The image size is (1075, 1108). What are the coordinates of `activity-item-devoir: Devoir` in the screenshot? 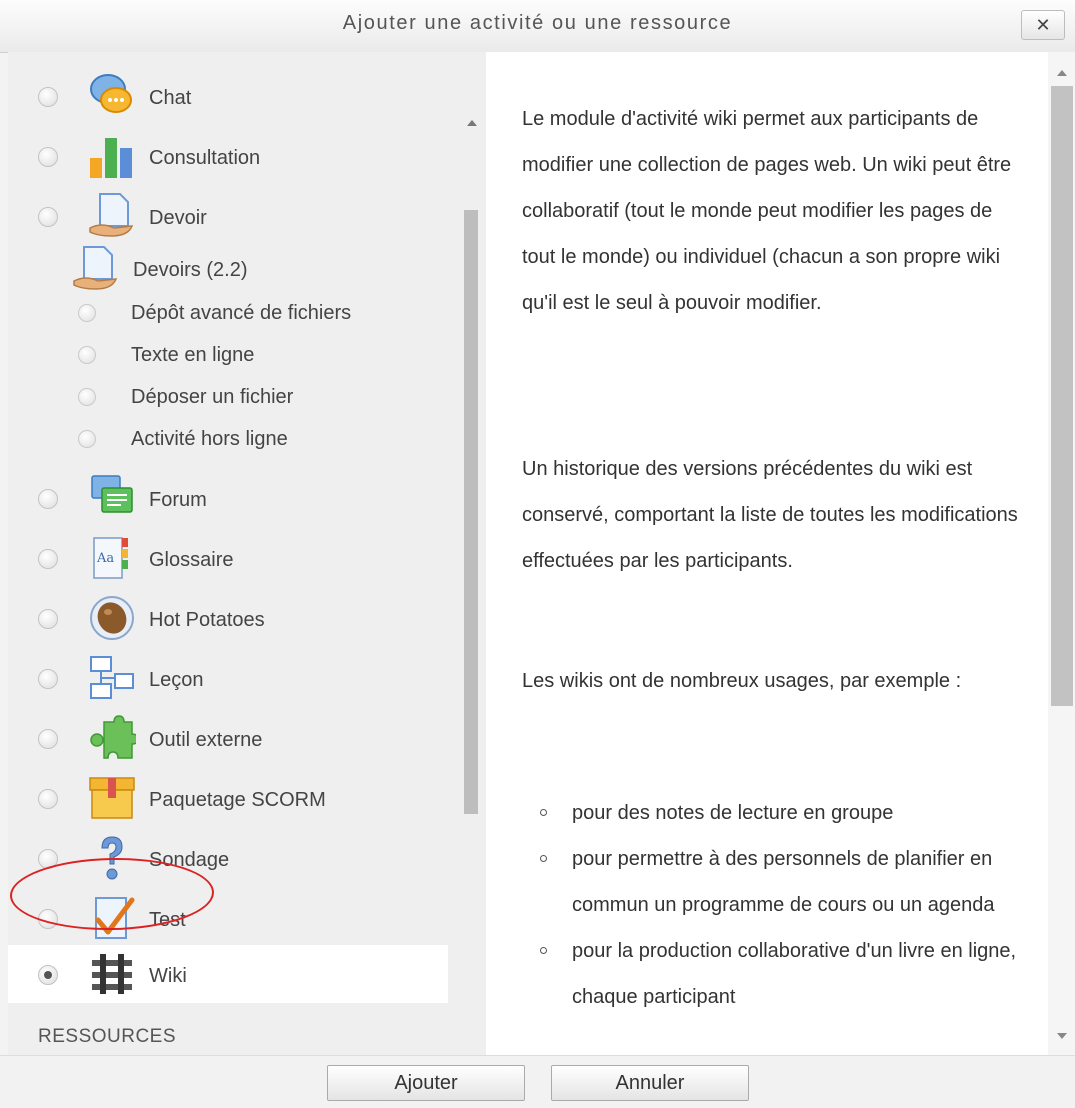 It's located at (228, 216).